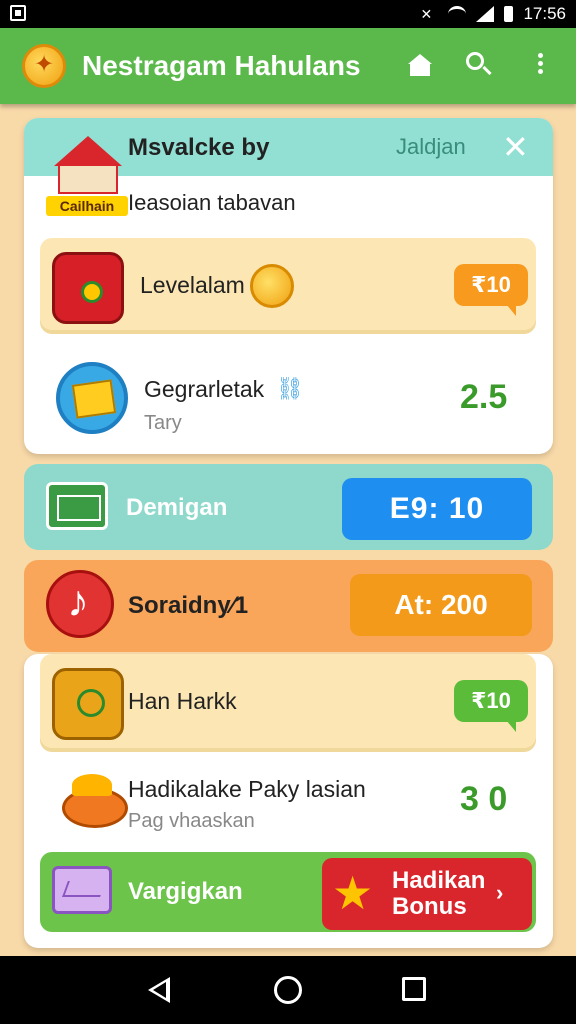  What do you see at coordinates (509, 14) in the screenshot?
I see `battery-icon` at bounding box center [509, 14].